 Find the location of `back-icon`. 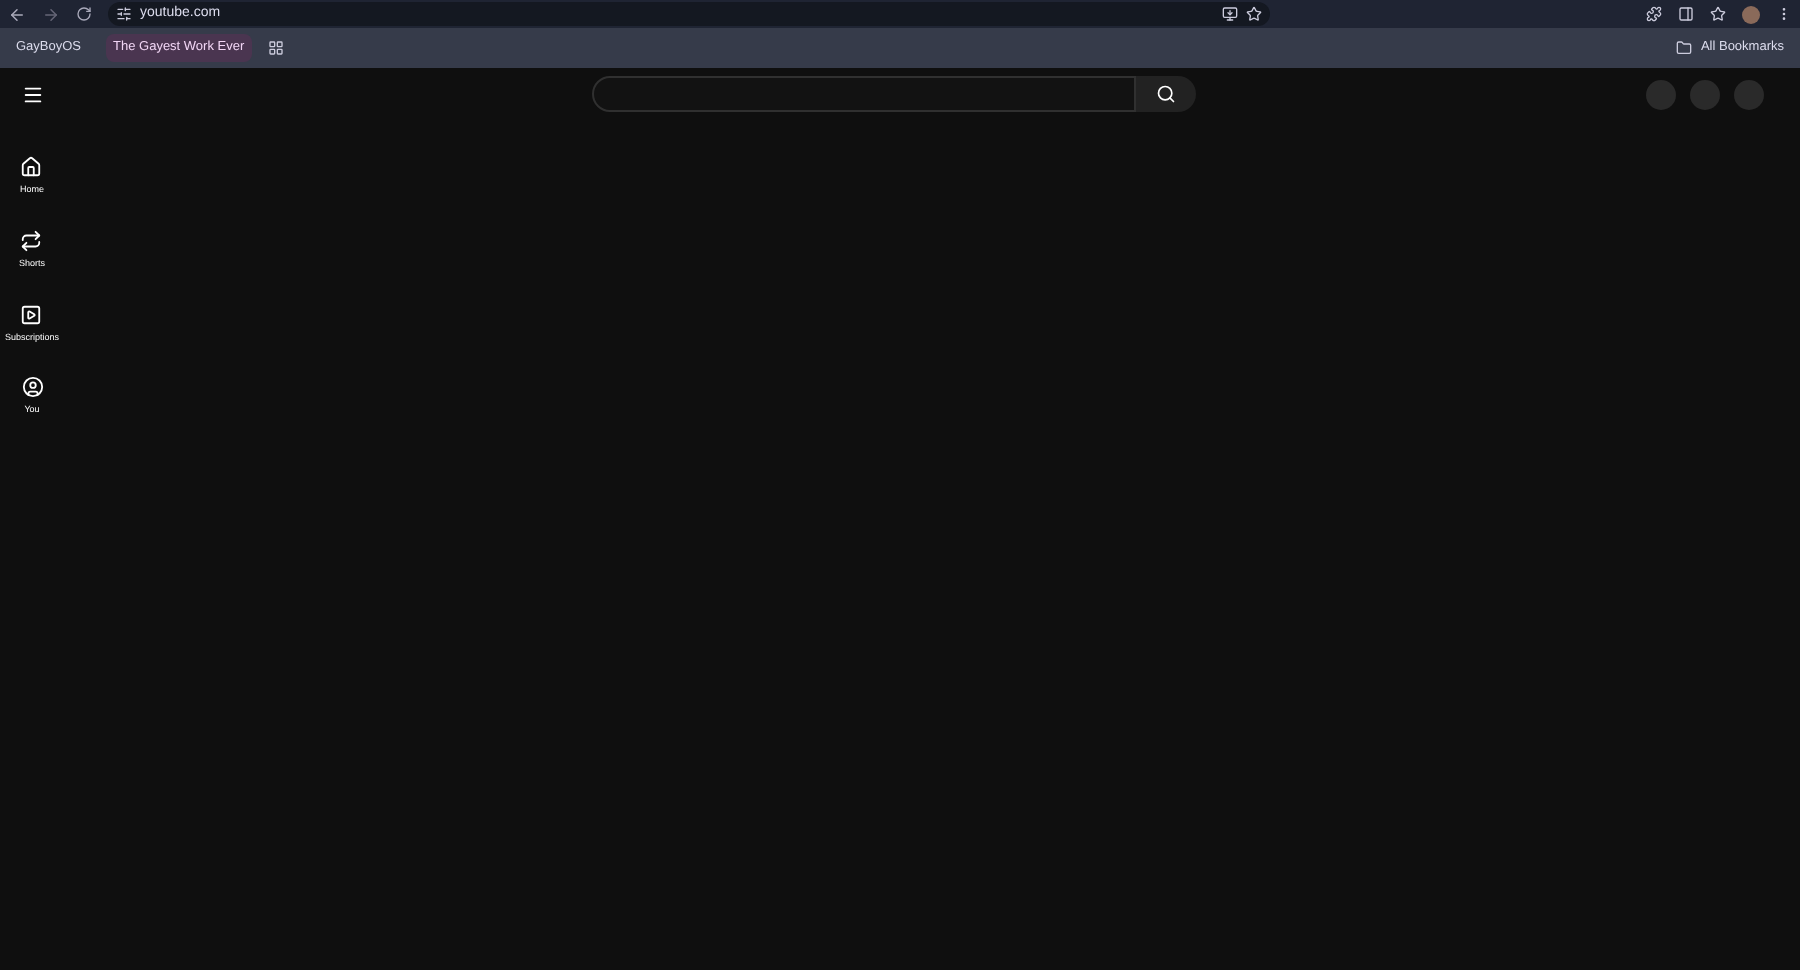

back-icon is located at coordinates (17, 14).